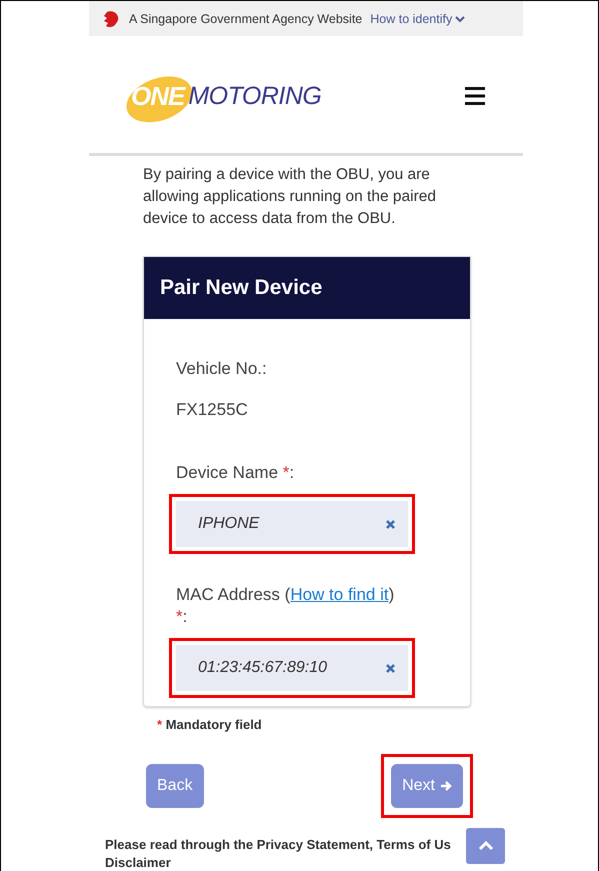 This screenshot has width=599, height=871. What do you see at coordinates (475, 96) in the screenshot?
I see `menu-icon` at bounding box center [475, 96].